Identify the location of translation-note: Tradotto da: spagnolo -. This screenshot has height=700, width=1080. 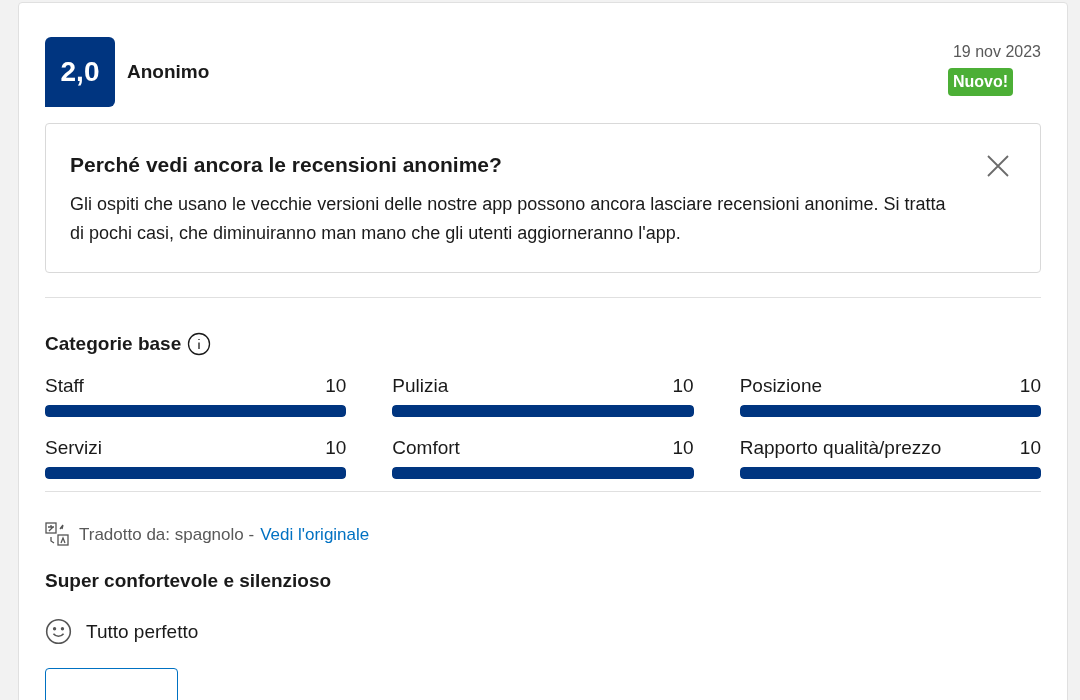
(167, 534).